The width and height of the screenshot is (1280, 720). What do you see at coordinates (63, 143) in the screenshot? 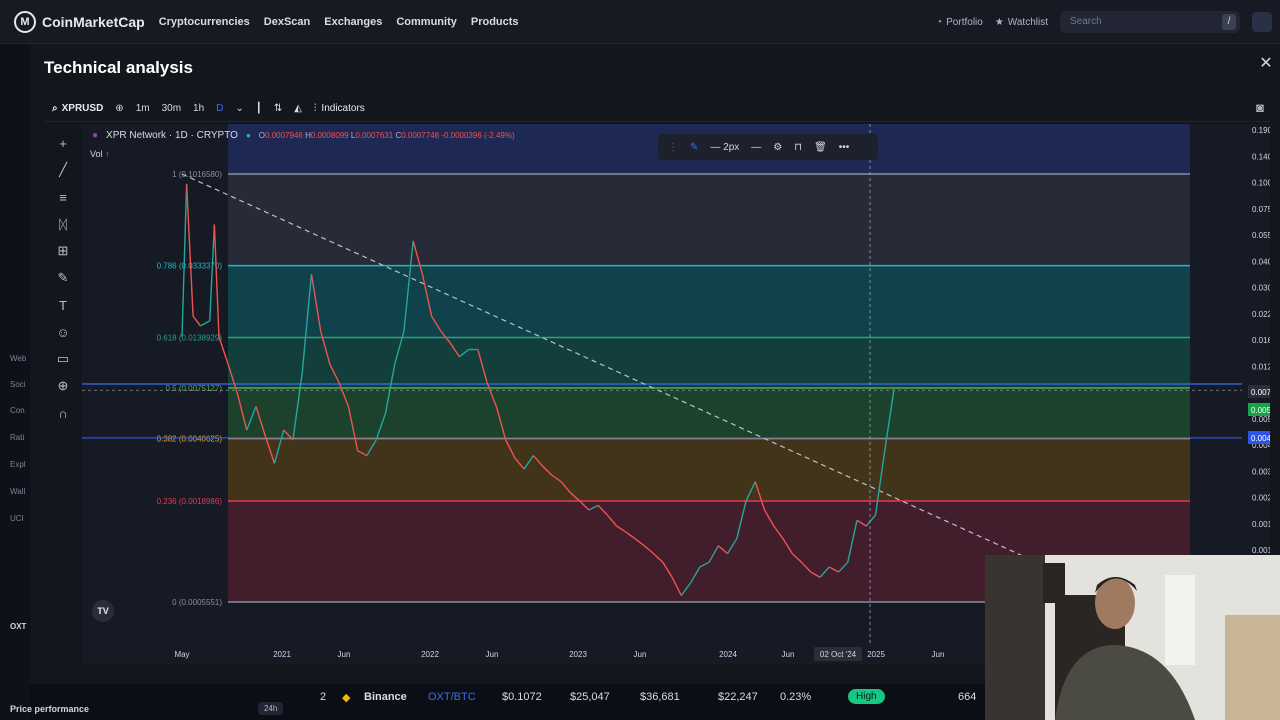
I see `crosshair-icon: +` at bounding box center [63, 143].